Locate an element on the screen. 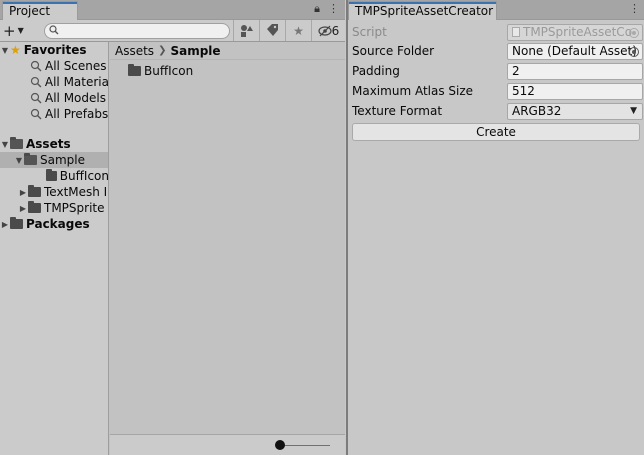  tree-item-label: All Models is located at coordinates (75, 98).